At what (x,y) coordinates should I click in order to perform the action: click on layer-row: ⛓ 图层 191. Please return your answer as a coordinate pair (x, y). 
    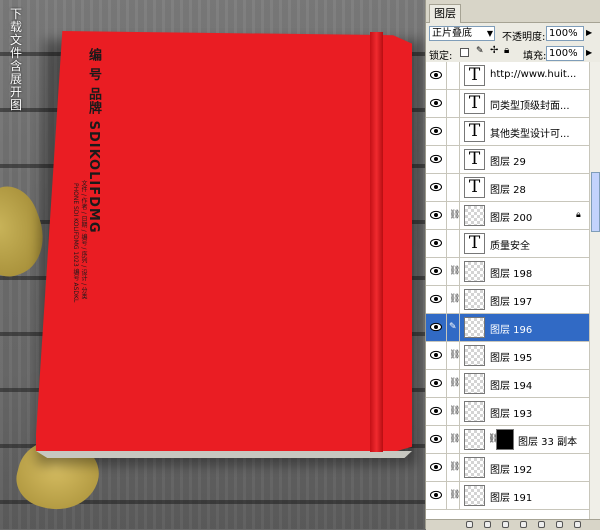
    Looking at the image, I should click on (507, 496).